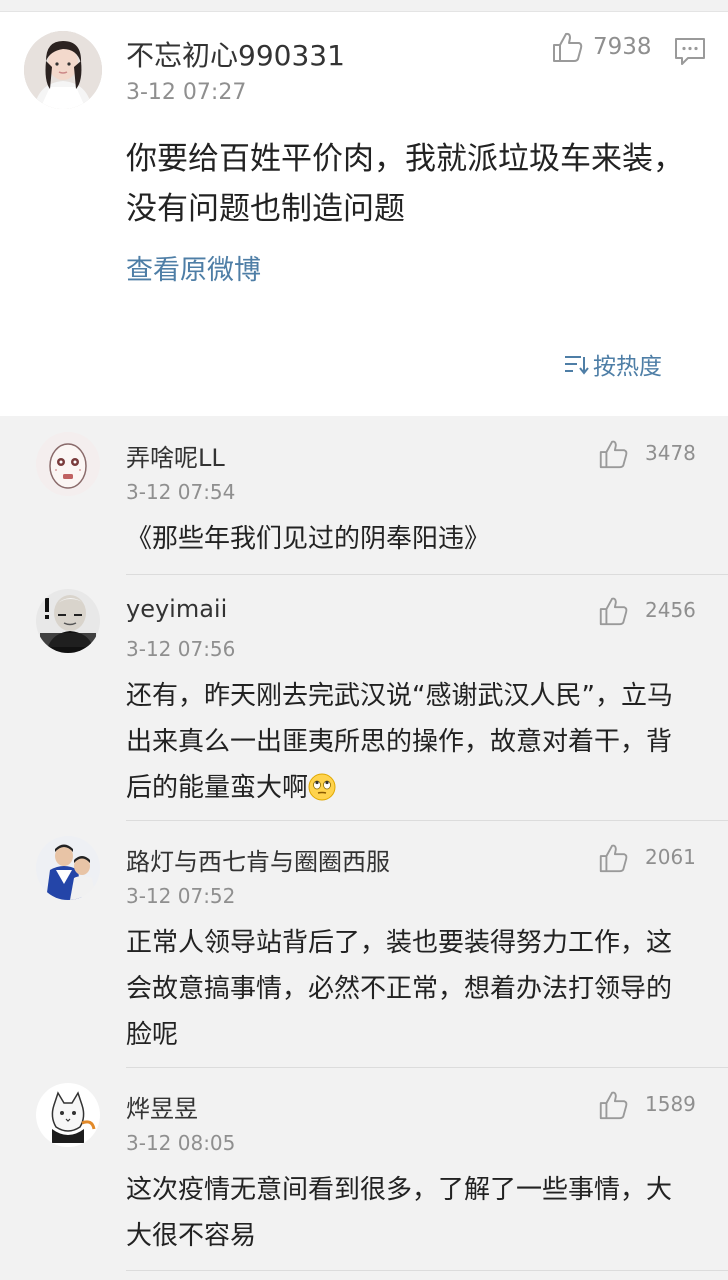 Image resolution: width=728 pixels, height=1280 pixels. What do you see at coordinates (405, 184) in the screenshot?
I see `comment-text: 你要给百姓平价肉，我就派垃圾车来装，没有问题也制造问题` at bounding box center [405, 184].